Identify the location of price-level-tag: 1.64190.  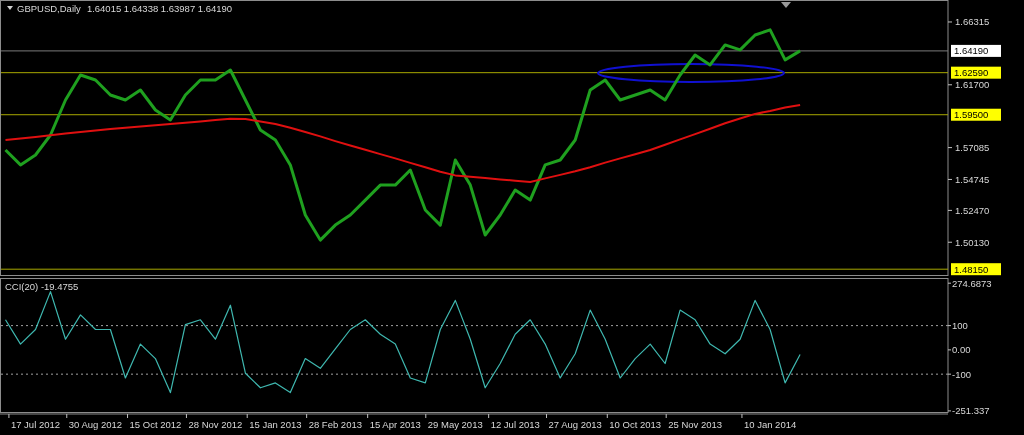
(976, 50).